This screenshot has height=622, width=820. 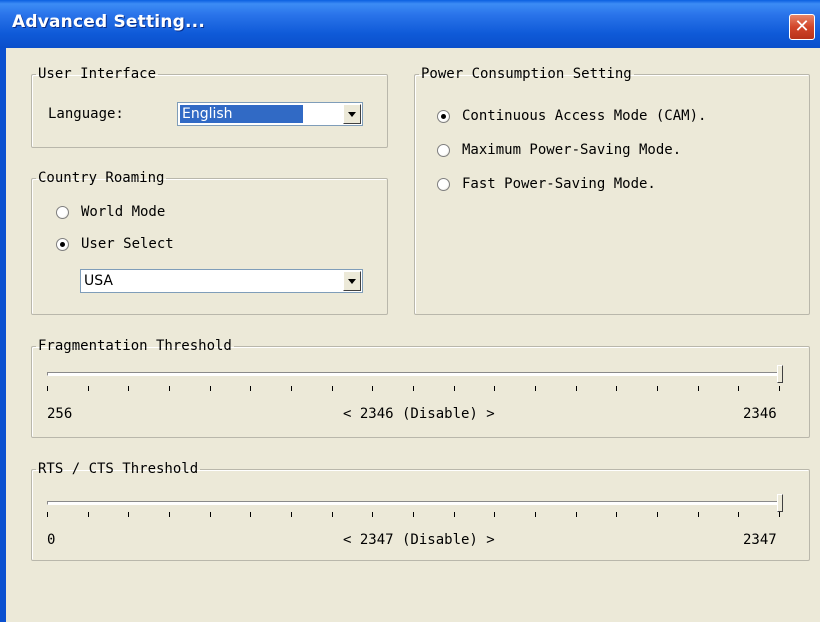 I want to click on country-select: USA, so click(x=221, y=281).